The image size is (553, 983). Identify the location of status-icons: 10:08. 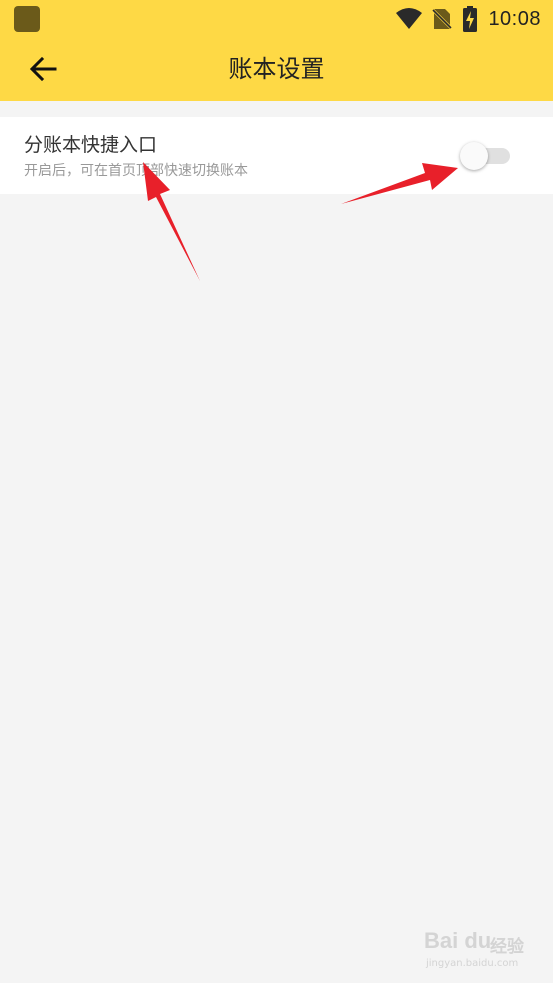
(468, 19).